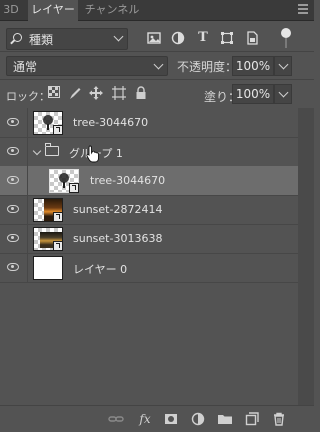 This screenshot has width=320, height=432. What do you see at coordinates (227, 38) in the screenshot?
I see `shape-filter-icon` at bounding box center [227, 38].